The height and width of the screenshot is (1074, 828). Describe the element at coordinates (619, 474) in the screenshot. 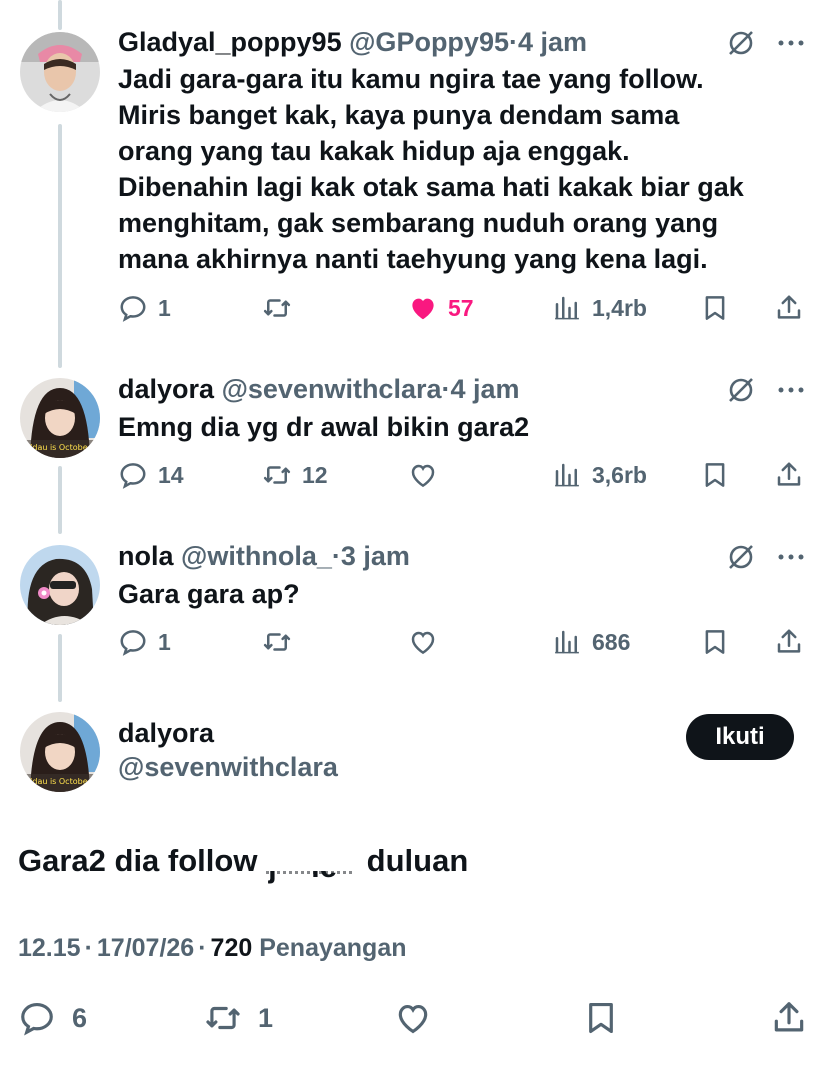

I see `views-count: 3,6rb` at that location.